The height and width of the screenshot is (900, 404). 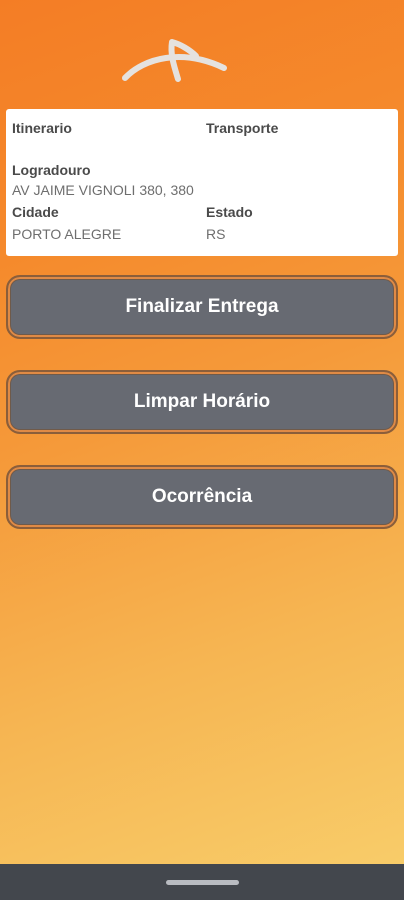 I want to click on cidade-value: PORTO ALEGRE, so click(x=67, y=234).